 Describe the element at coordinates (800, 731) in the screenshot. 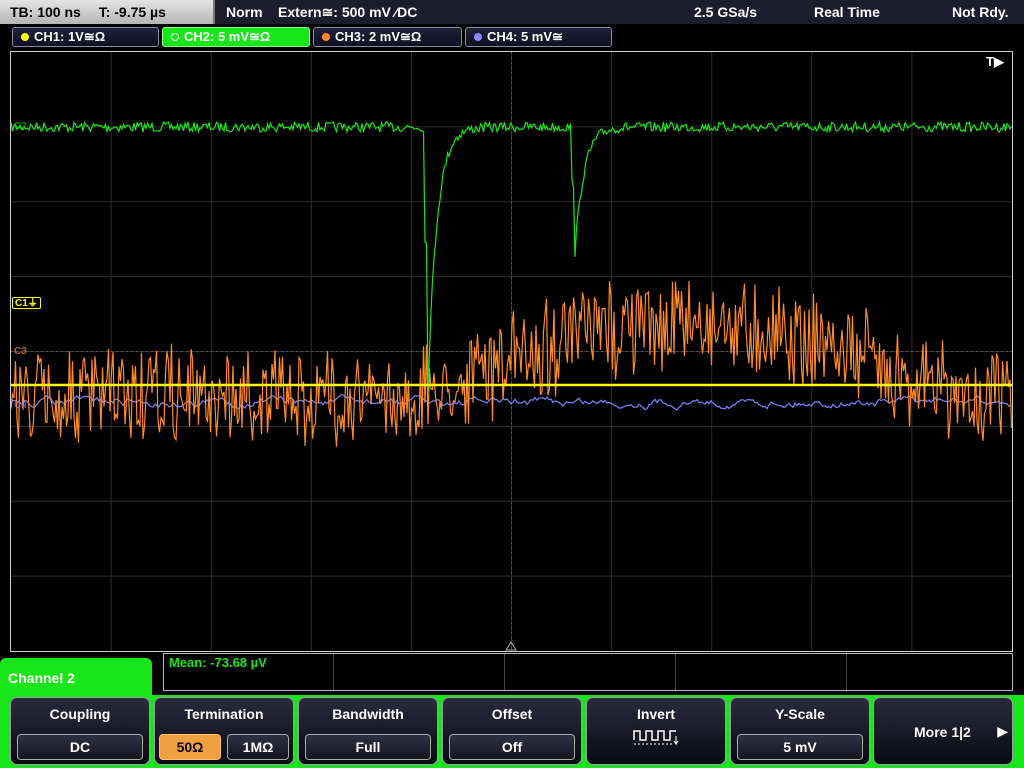

I see `yscale-softkey: Y-Scale 5 mV` at that location.